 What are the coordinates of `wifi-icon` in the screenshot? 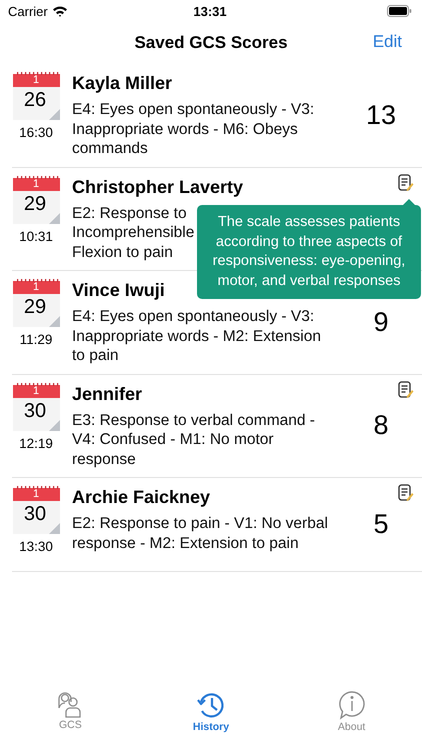 It's located at (60, 11).